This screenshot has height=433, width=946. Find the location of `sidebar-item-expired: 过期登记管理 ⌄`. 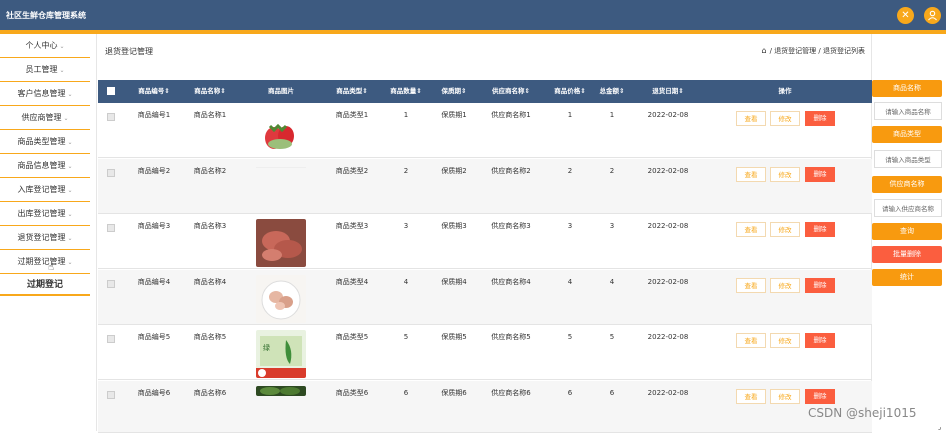

sidebar-item-expired: 过期登记管理 ⌄ is located at coordinates (45, 262).